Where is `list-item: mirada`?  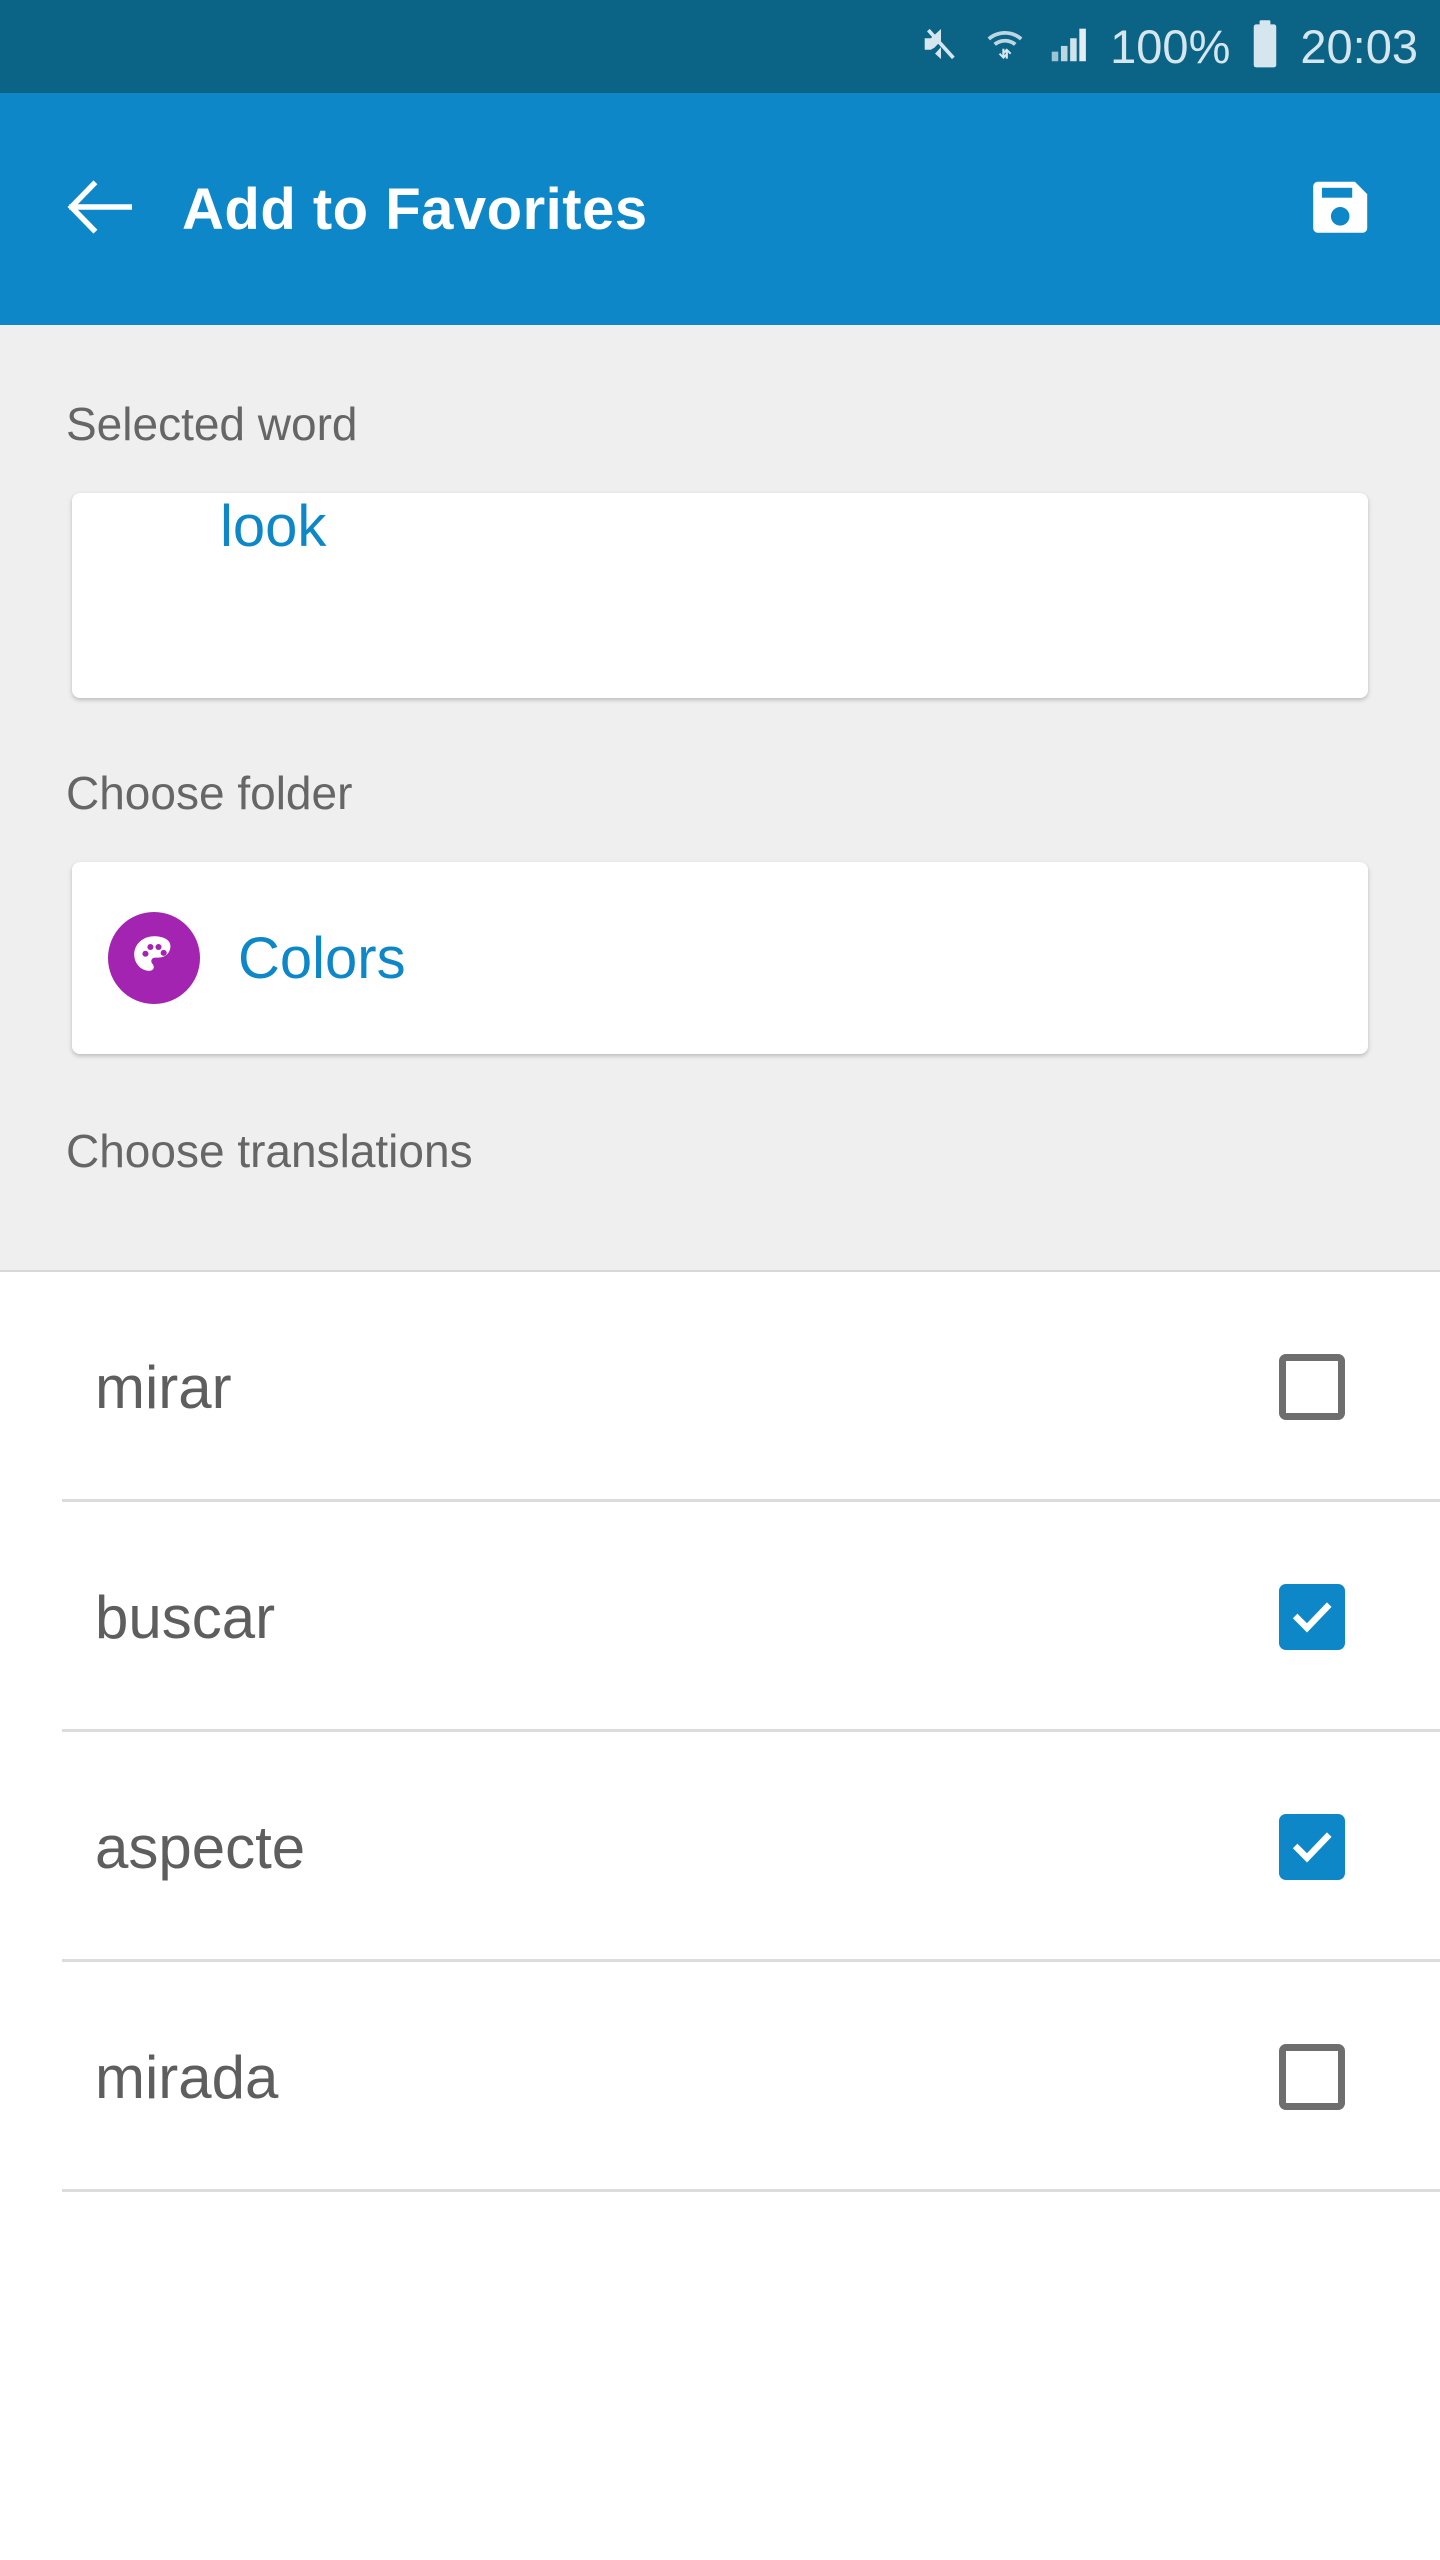
list-item: mirada is located at coordinates (720, 2077).